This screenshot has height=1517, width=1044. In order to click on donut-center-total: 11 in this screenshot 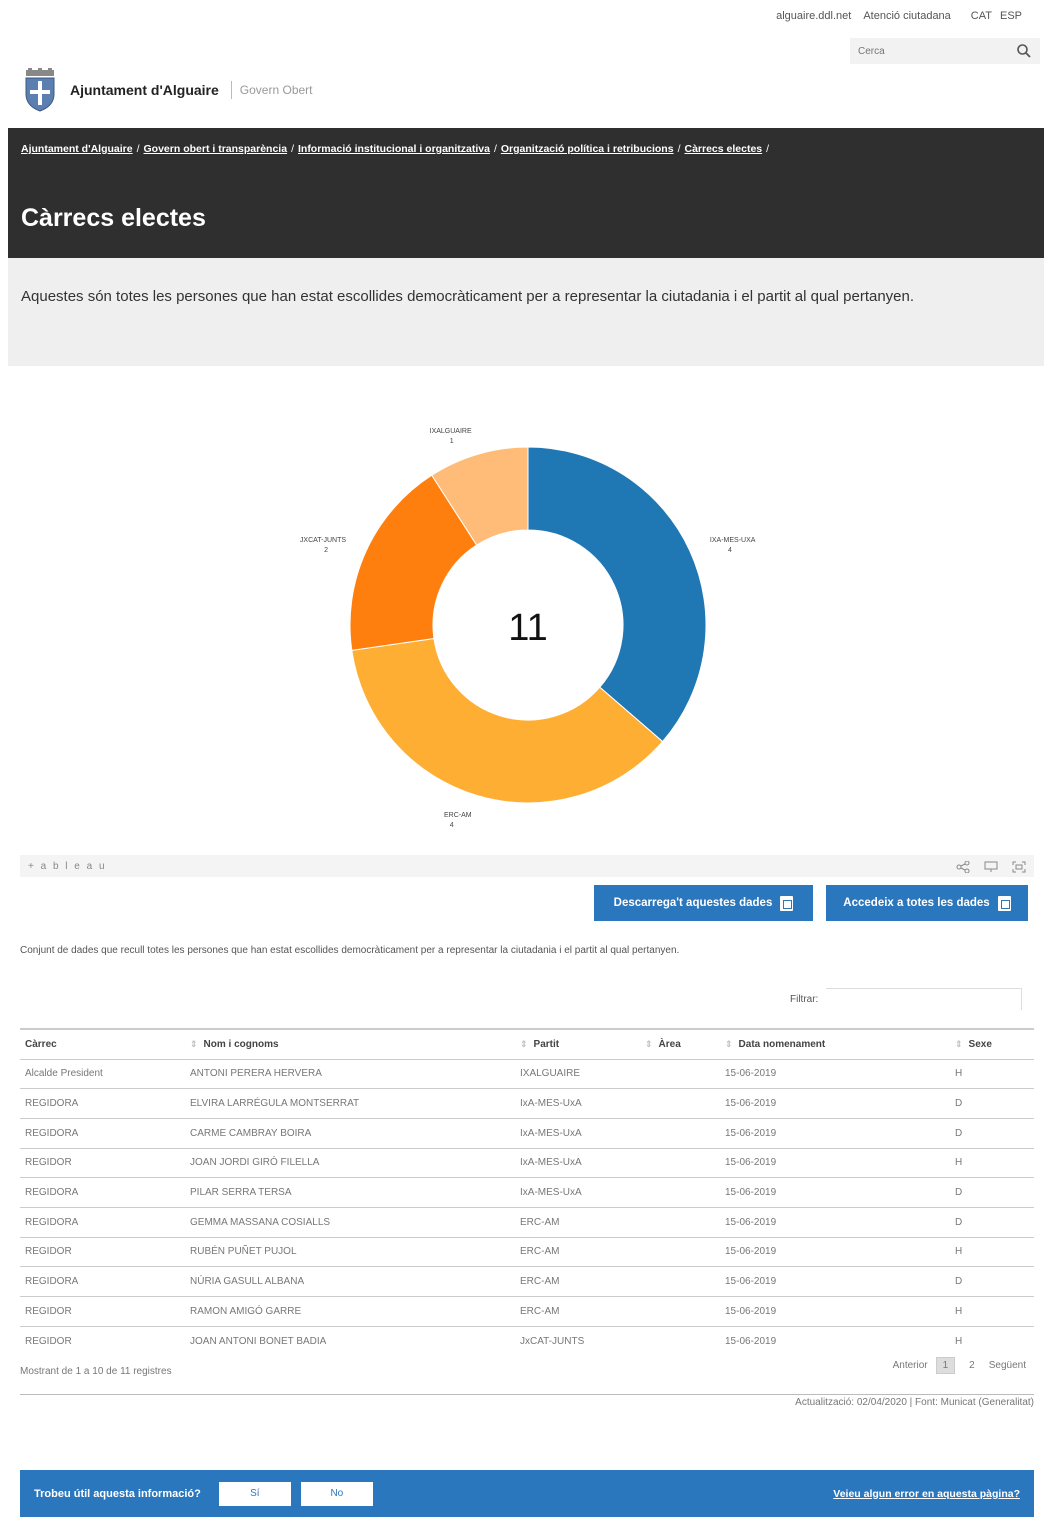, I will do `click(527, 628)`.